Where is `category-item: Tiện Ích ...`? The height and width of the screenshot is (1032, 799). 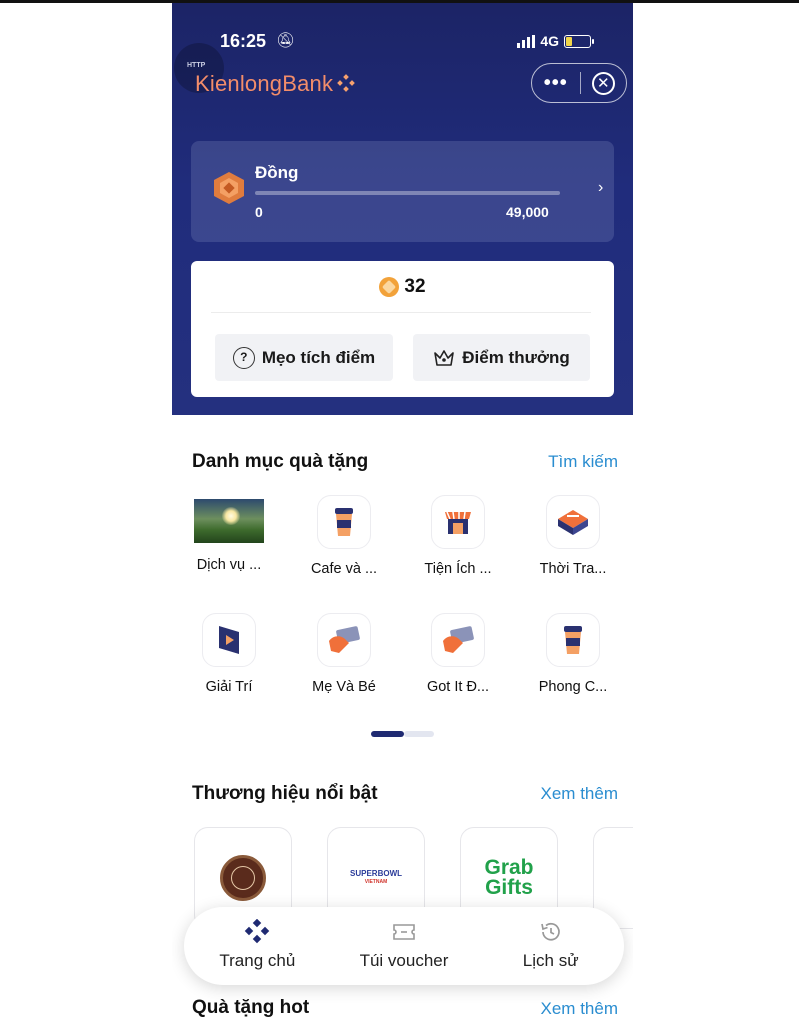
category-item: Tiện Ích ... is located at coordinates (458, 536).